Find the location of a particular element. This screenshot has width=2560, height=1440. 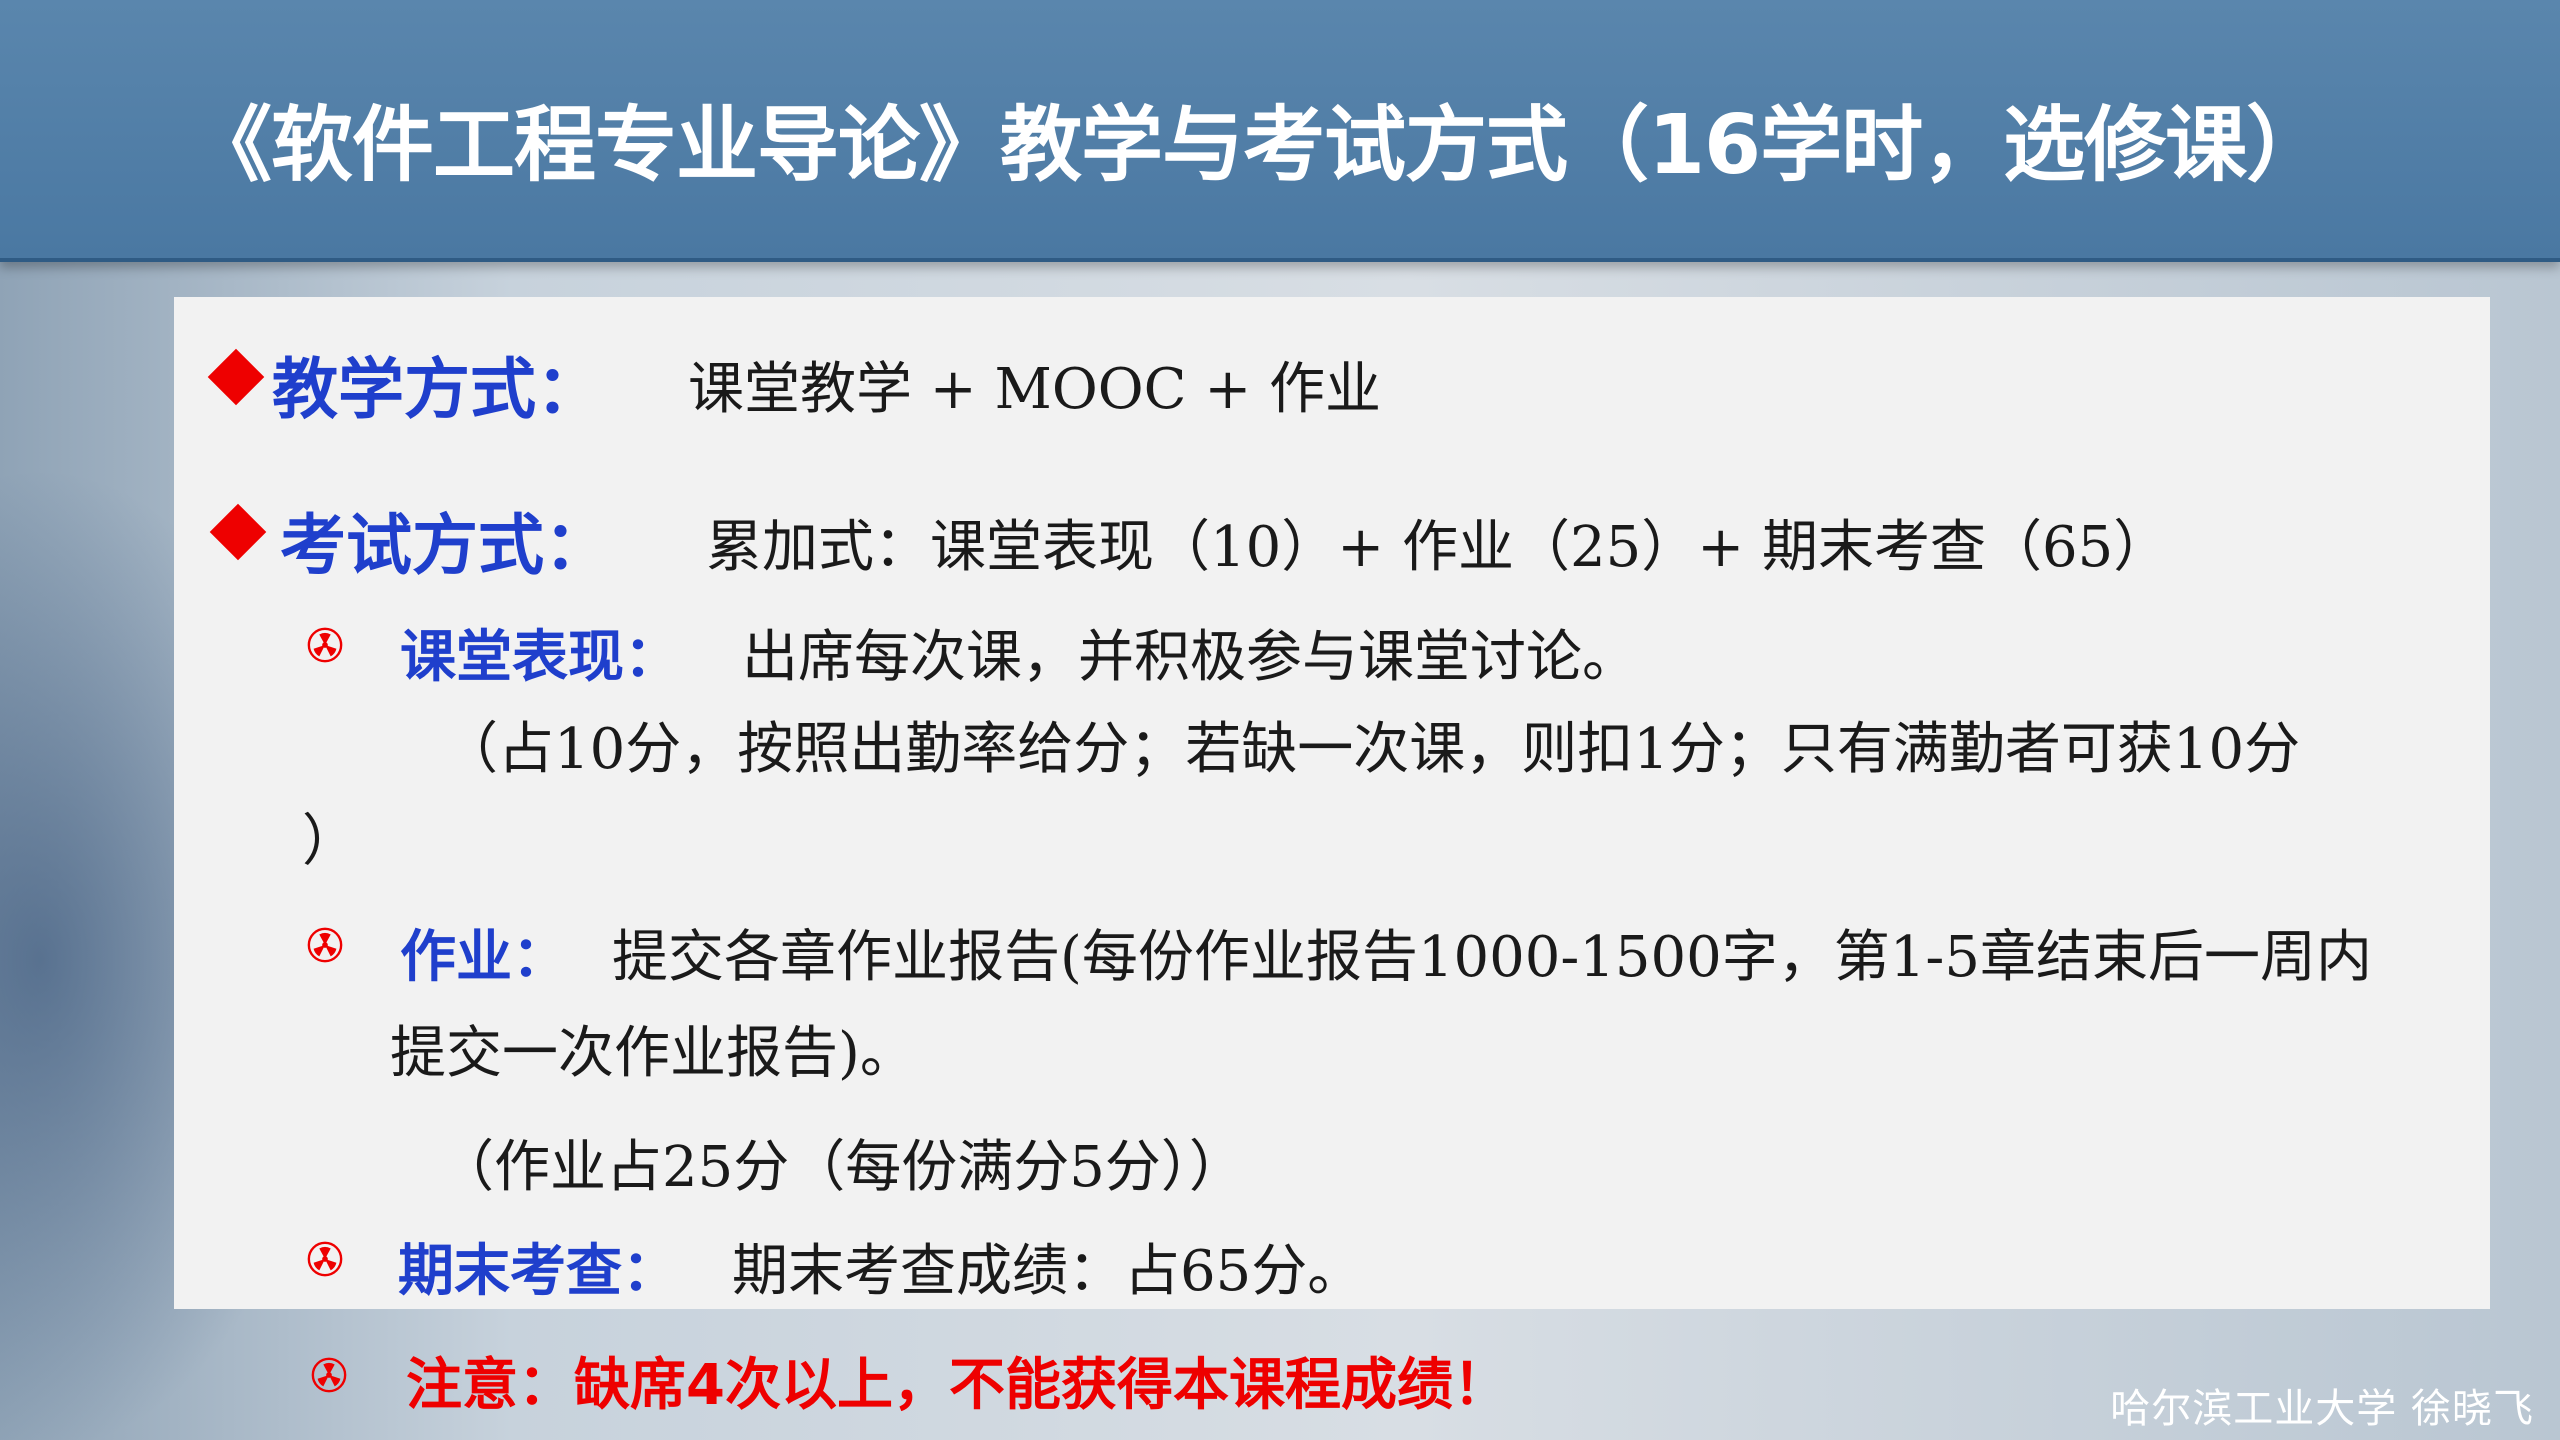

teaching-value: 课堂教学 + MOOC + 作业 is located at coordinates (1035, 389).